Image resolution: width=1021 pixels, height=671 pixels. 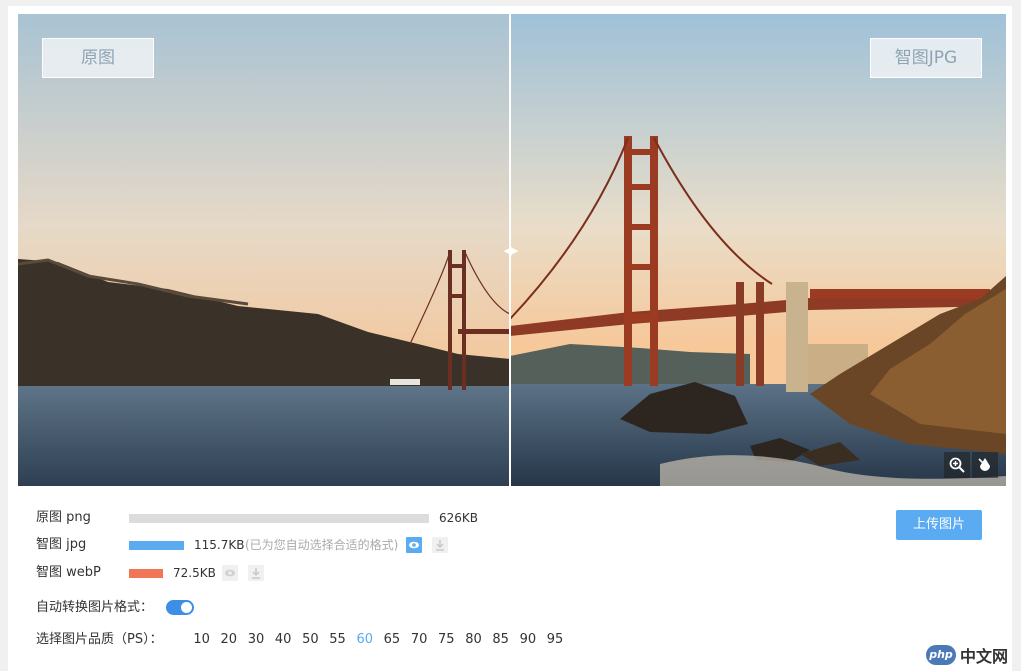 I want to click on quality-label: 选择图片品质（PS）：, so click(x=99, y=639).